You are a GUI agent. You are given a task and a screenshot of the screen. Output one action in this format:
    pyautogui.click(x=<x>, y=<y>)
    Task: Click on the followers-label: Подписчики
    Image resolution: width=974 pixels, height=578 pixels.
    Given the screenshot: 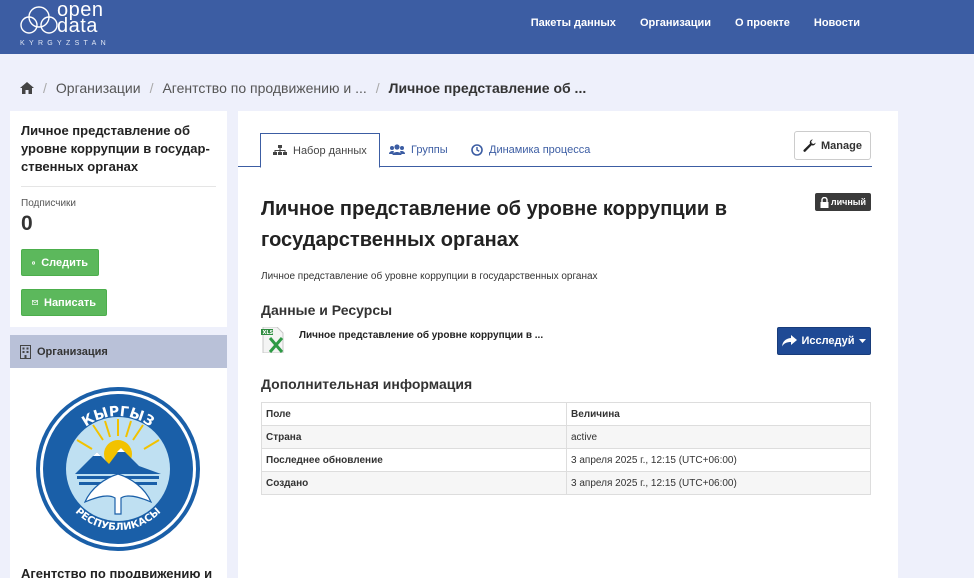 What is the action you would take?
    pyautogui.click(x=49, y=203)
    